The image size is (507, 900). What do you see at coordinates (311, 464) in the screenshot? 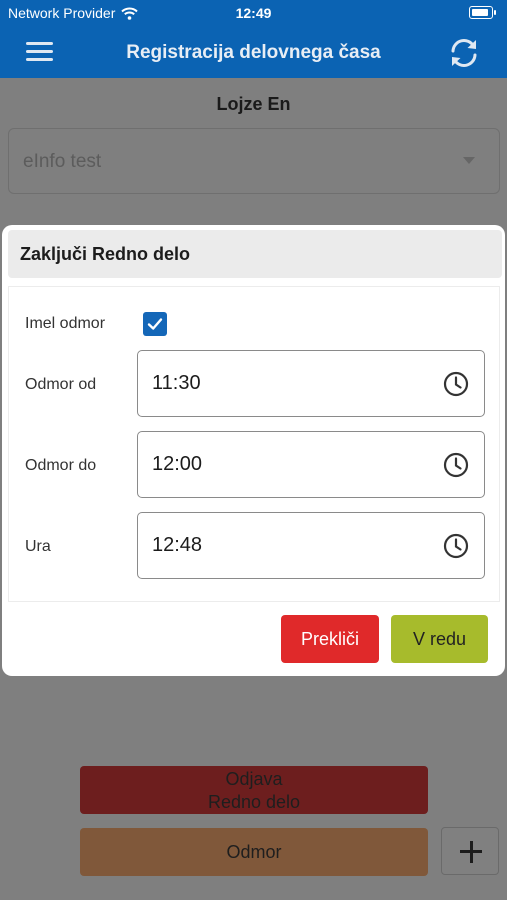
I see `break-to-input: 12:00` at bounding box center [311, 464].